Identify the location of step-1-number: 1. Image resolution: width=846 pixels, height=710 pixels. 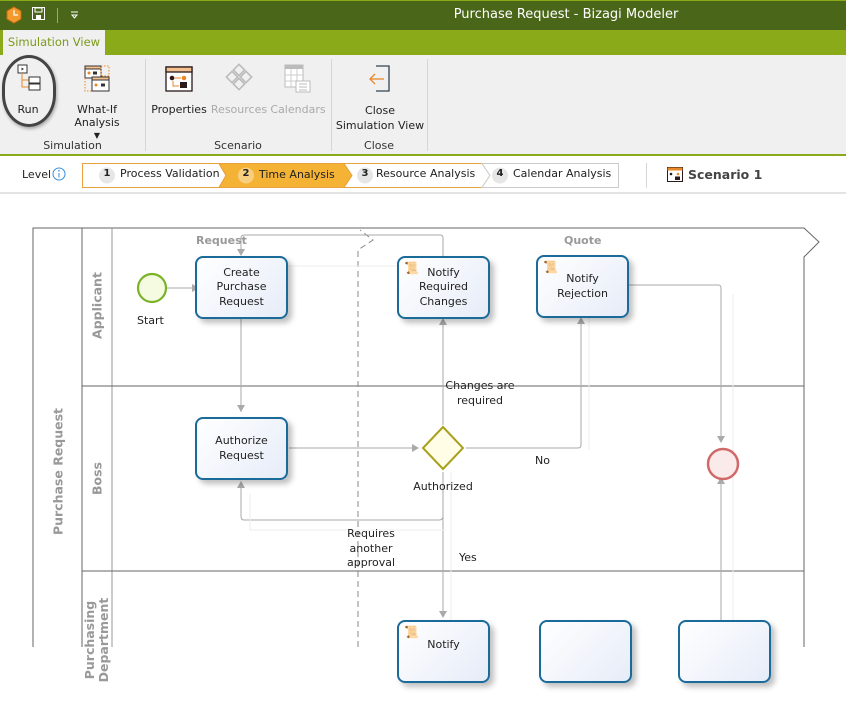
(107, 173).